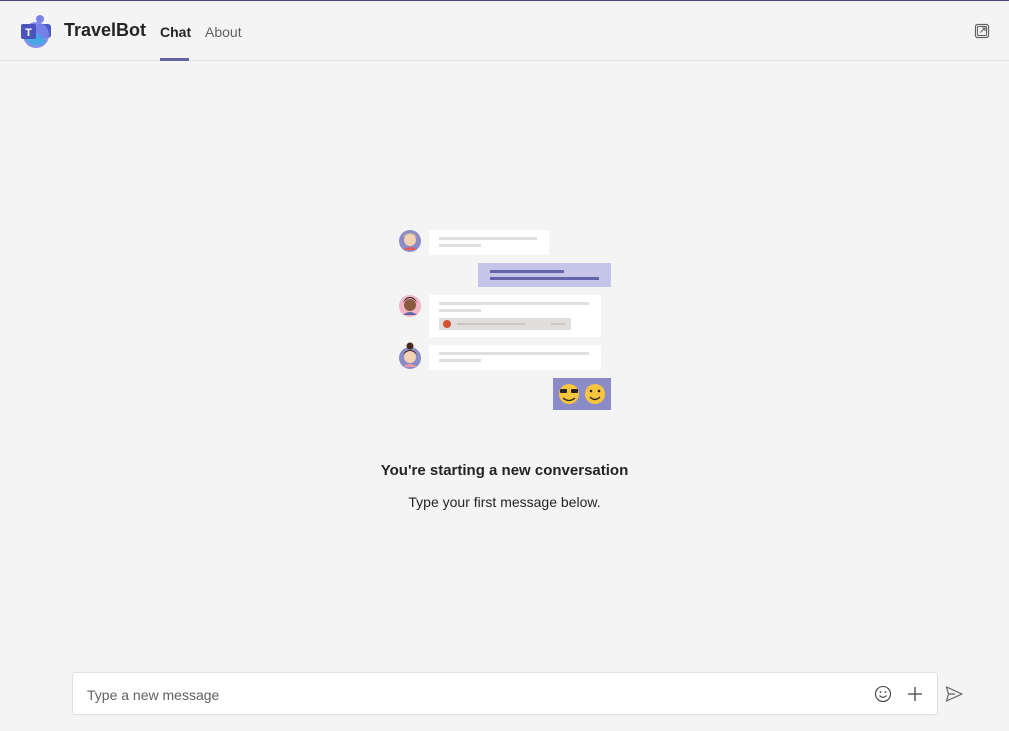  Describe the element at coordinates (105, 30) in the screenshot. I see `app-title: TravelBot` at that location.